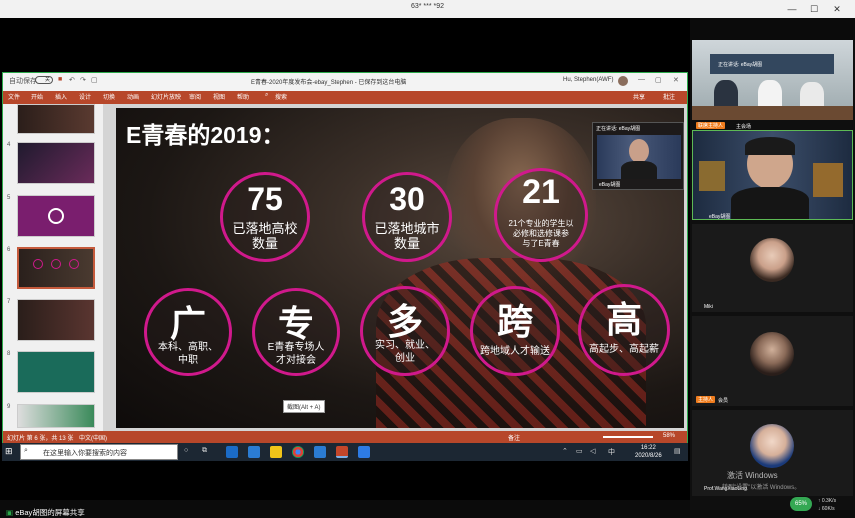  What do you see at coordinates (295, 323) in the screenshot?
I see `feature-char: 专` at bounding box center [295, 323].